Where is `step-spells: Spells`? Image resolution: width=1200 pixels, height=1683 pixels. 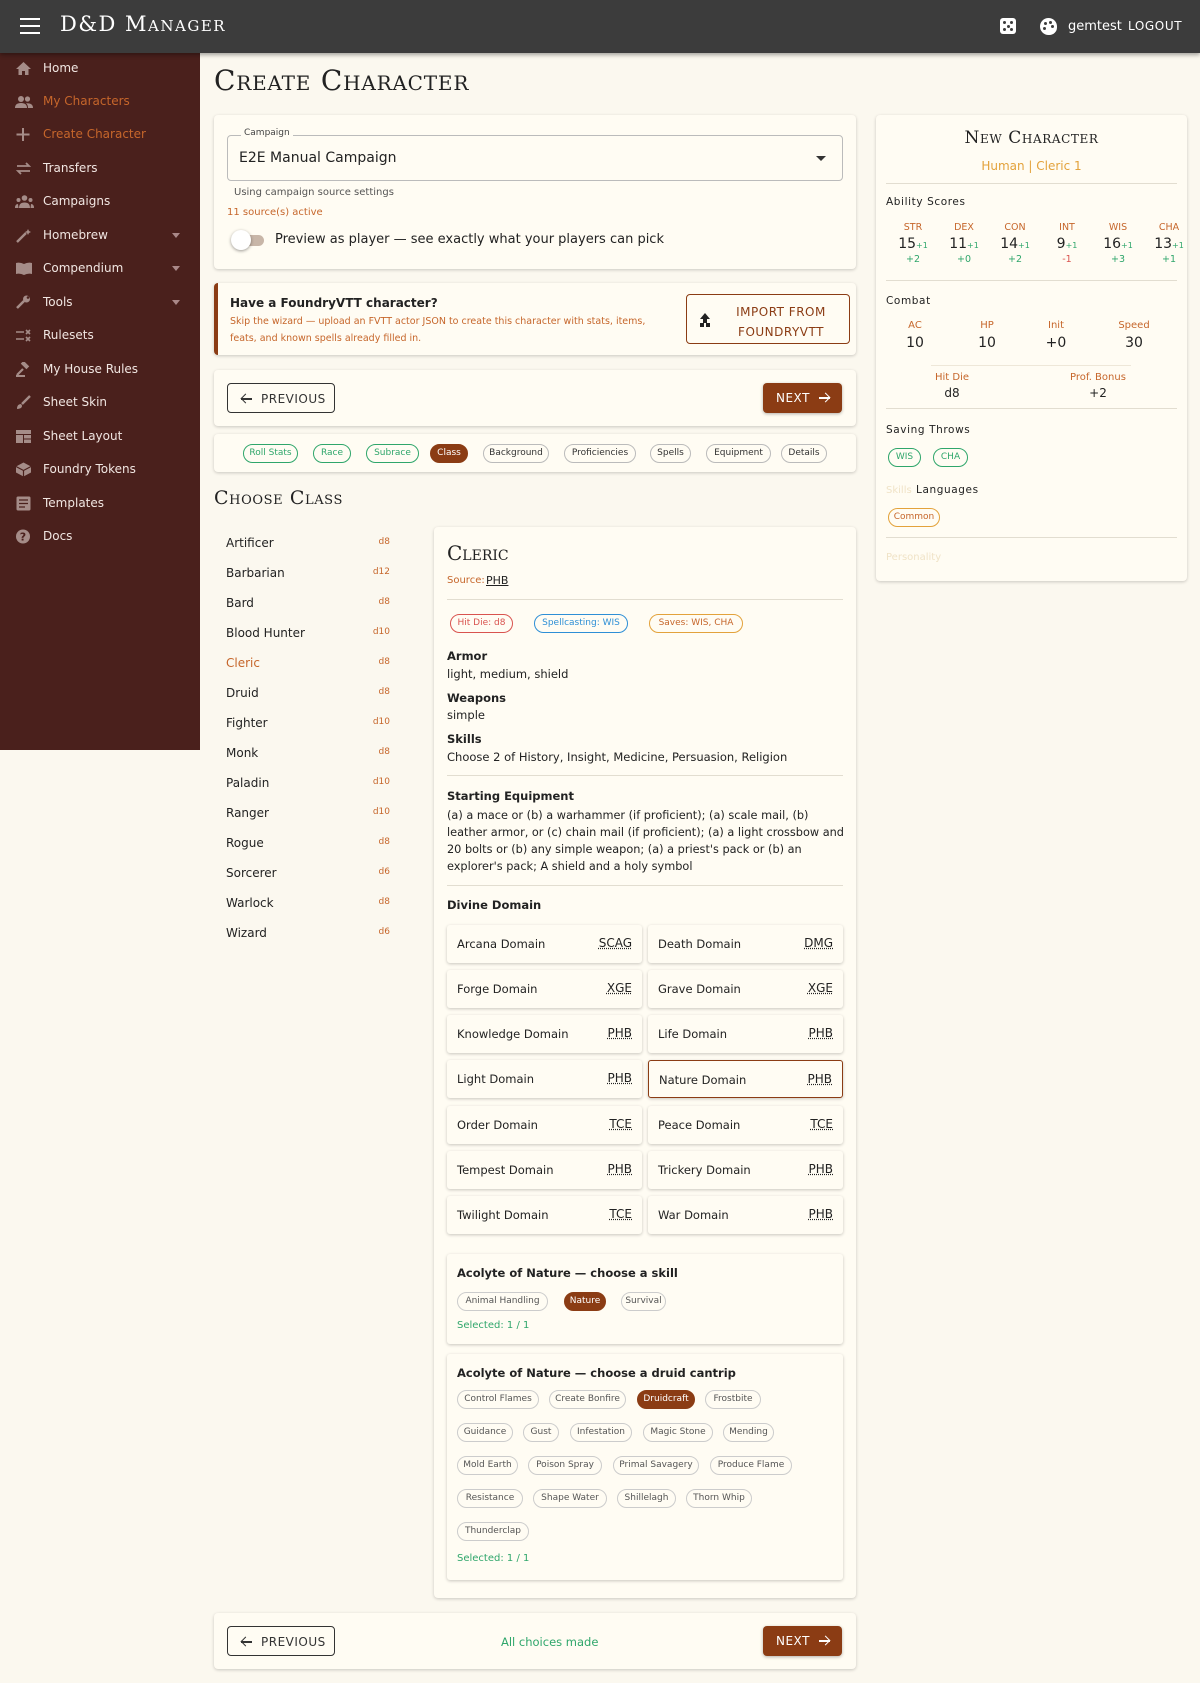
step-spells: Spells is located at coordinates (670, 453).